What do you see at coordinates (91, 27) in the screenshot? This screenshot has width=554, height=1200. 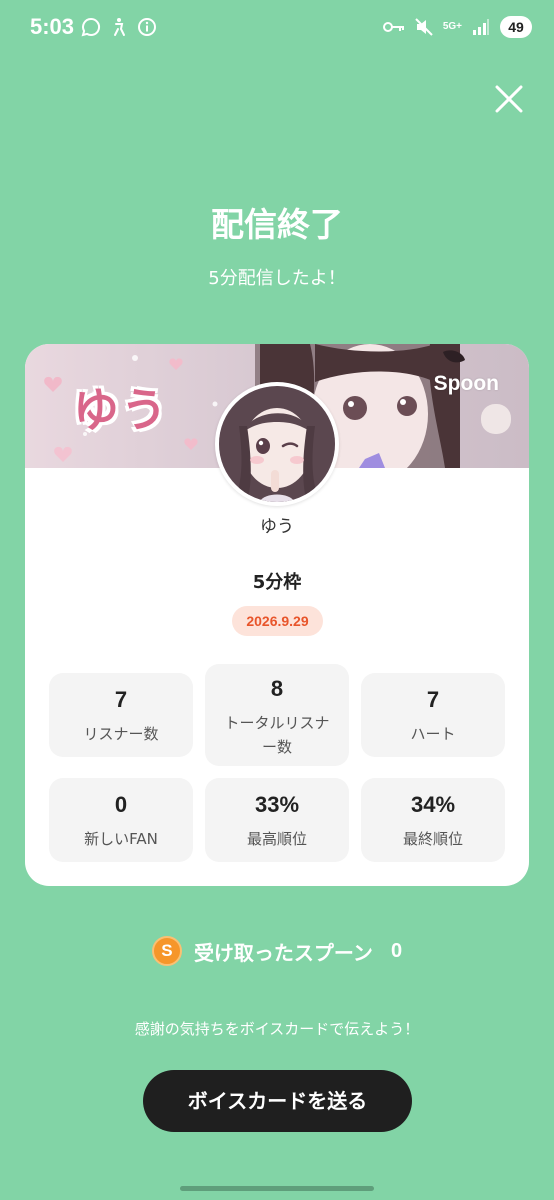 I see `chat-bubble-icon` at bounding box center [91, 27].